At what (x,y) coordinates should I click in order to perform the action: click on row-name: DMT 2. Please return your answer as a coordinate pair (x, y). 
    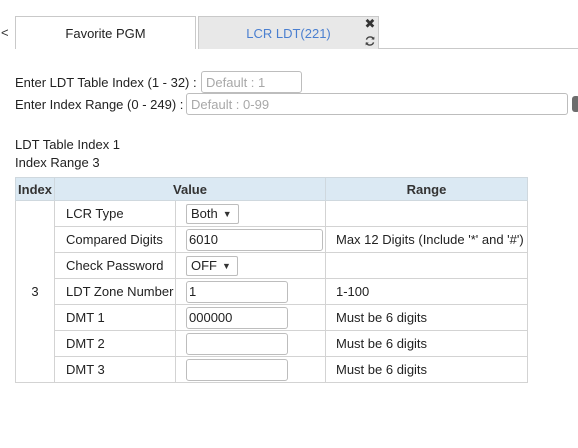
    Looking at the image, I should click on (115, 343).